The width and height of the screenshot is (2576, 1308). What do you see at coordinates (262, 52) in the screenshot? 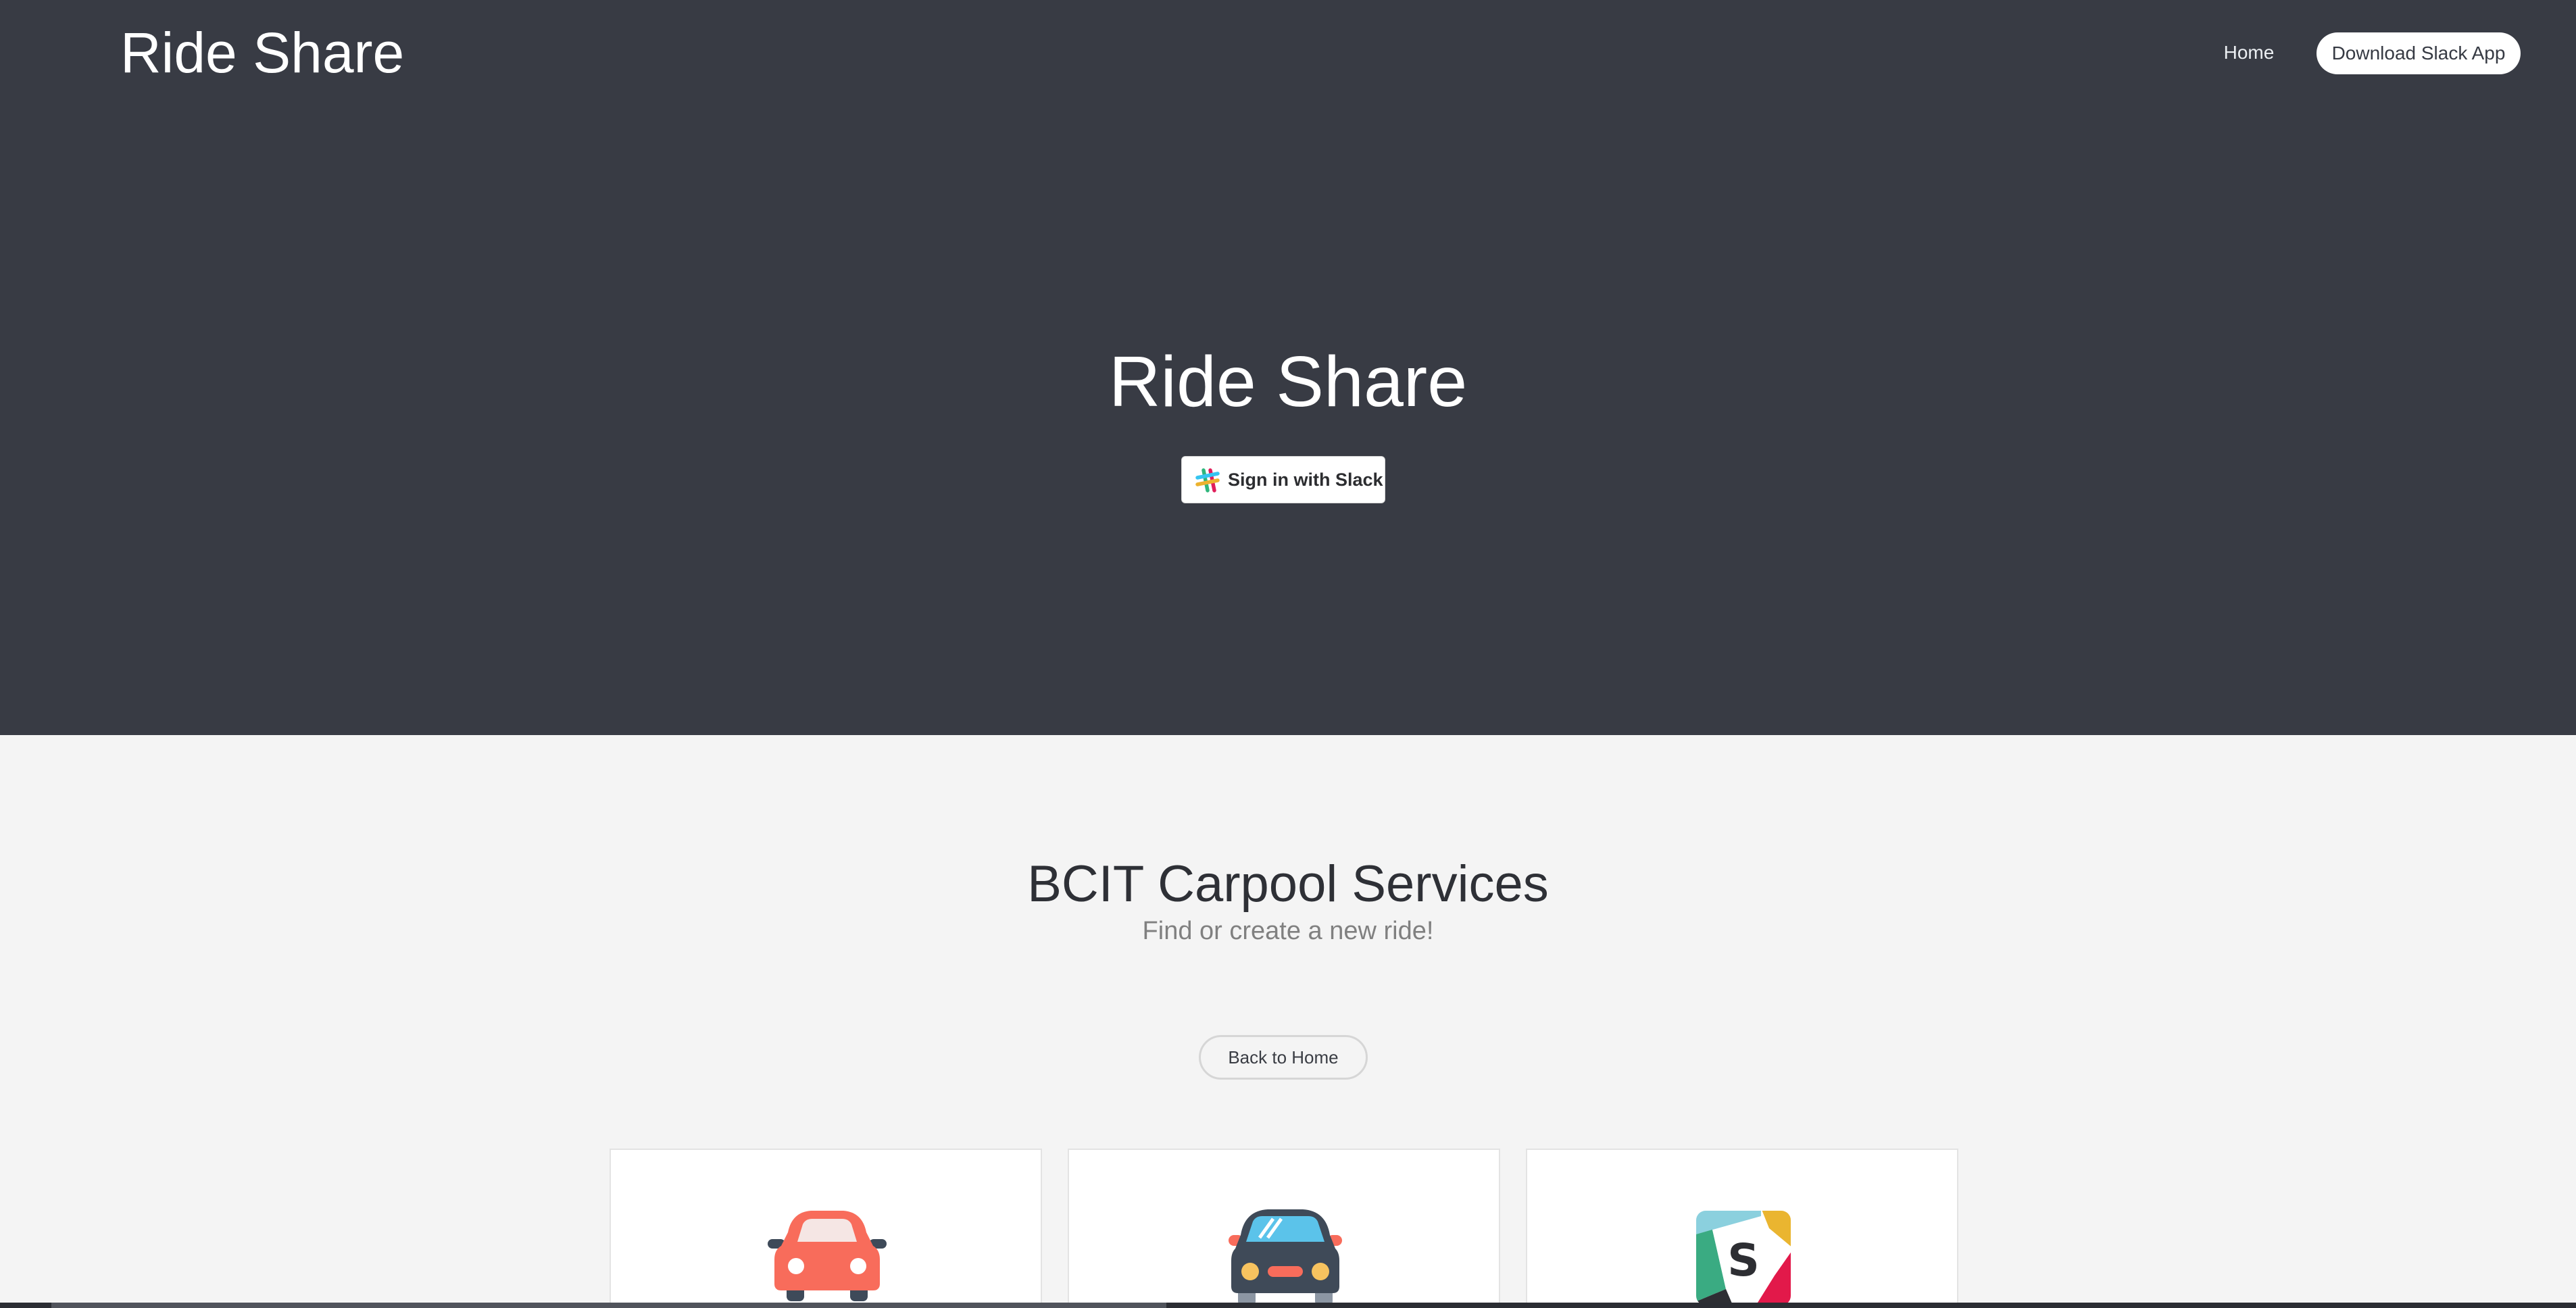
I see `brand-logo-text: Ride Share` at bounding box center [262, 52].